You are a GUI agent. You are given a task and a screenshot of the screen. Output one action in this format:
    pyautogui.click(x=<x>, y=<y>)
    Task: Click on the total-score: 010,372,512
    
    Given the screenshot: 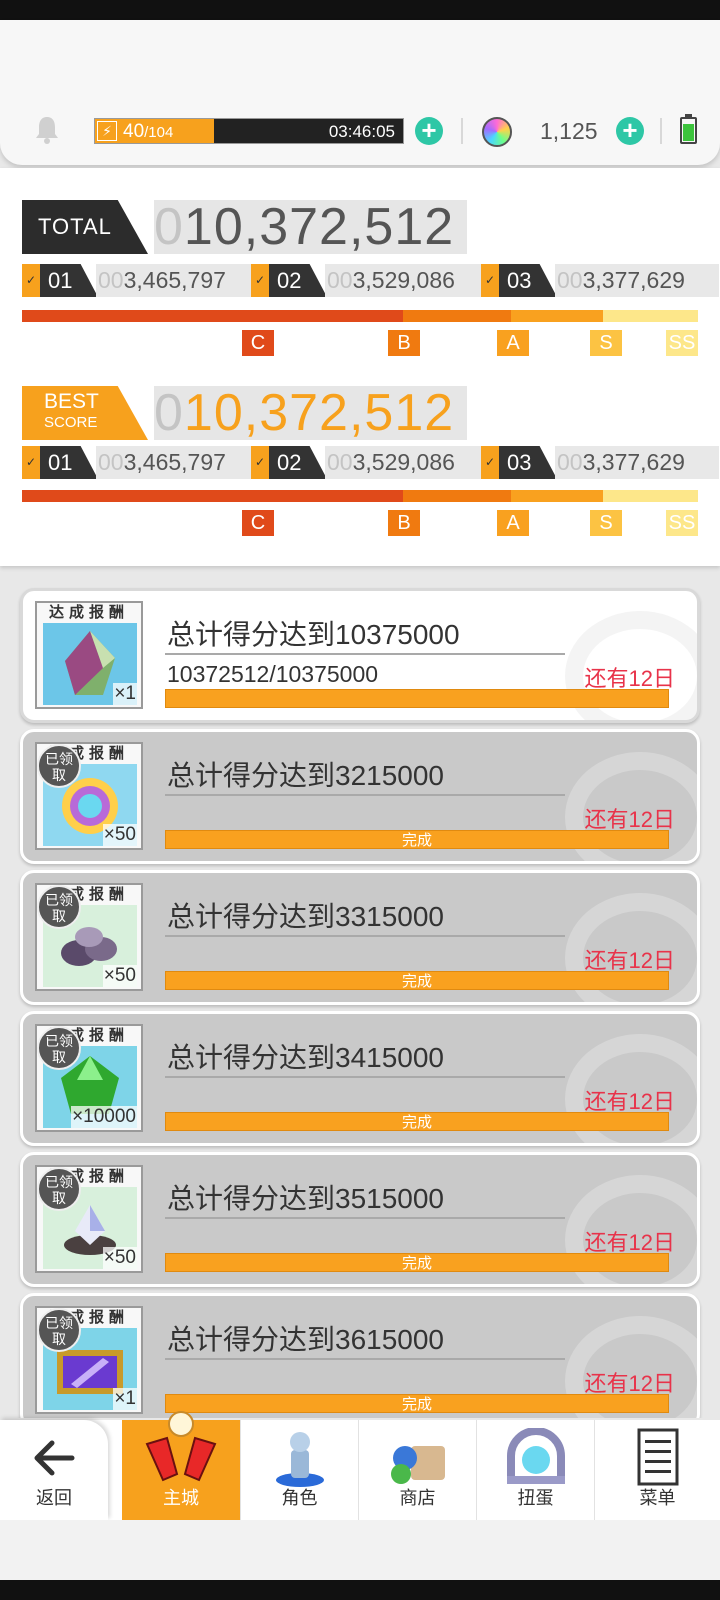 What is the action you would take?
    pyautogui.click(x=310, y=227)
    